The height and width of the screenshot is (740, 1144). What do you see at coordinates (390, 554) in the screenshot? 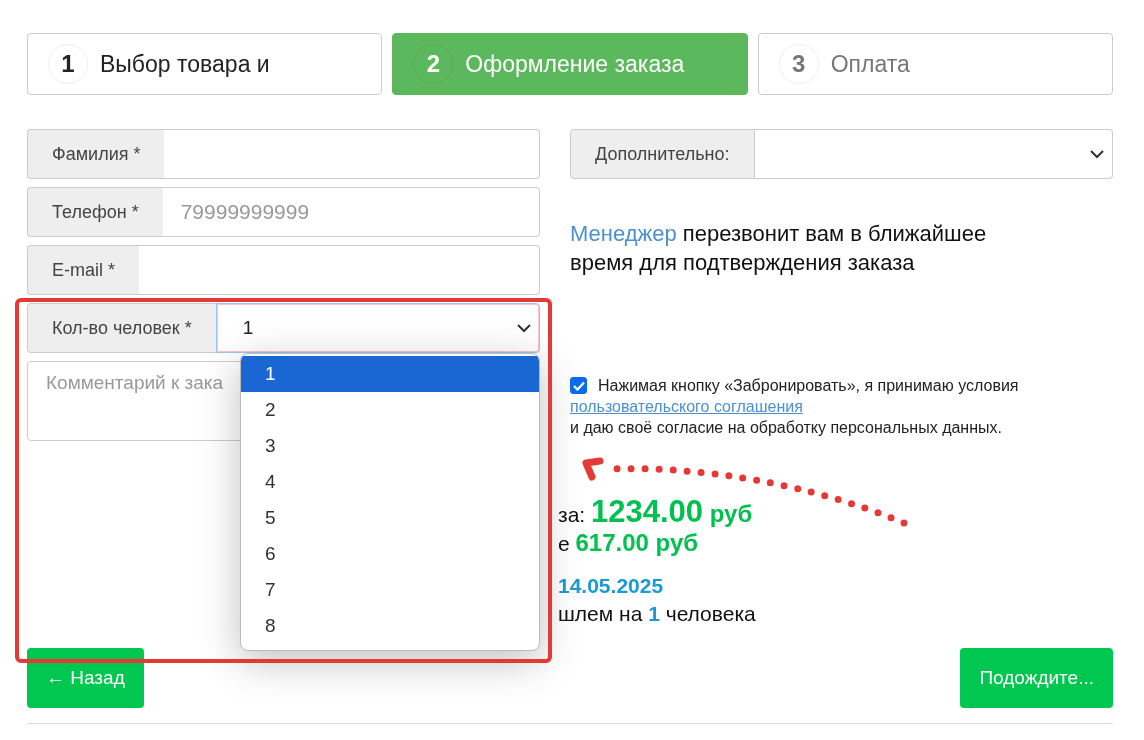
I see `dropdown-option: 6` at bounding box center [390, 554].